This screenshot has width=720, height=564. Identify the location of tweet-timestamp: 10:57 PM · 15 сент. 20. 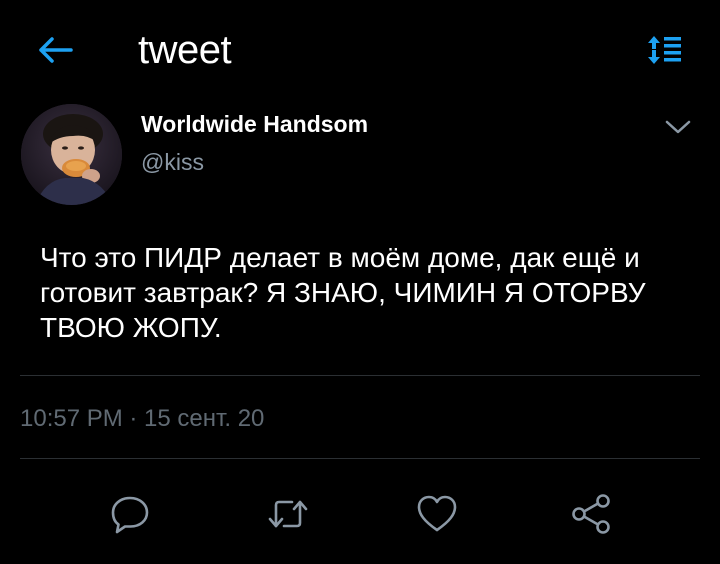
(142, 418).